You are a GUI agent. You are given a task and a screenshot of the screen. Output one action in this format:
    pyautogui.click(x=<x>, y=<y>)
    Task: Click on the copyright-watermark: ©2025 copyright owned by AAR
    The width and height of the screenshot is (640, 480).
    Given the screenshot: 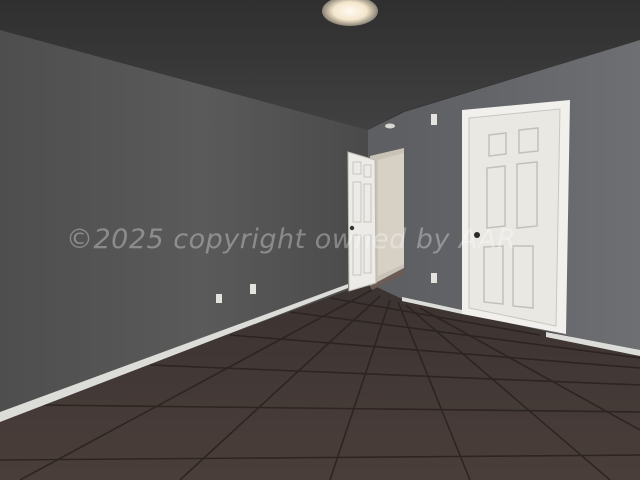 What is the action you would take?
    pyautogui.click(x=291, y=239)
    